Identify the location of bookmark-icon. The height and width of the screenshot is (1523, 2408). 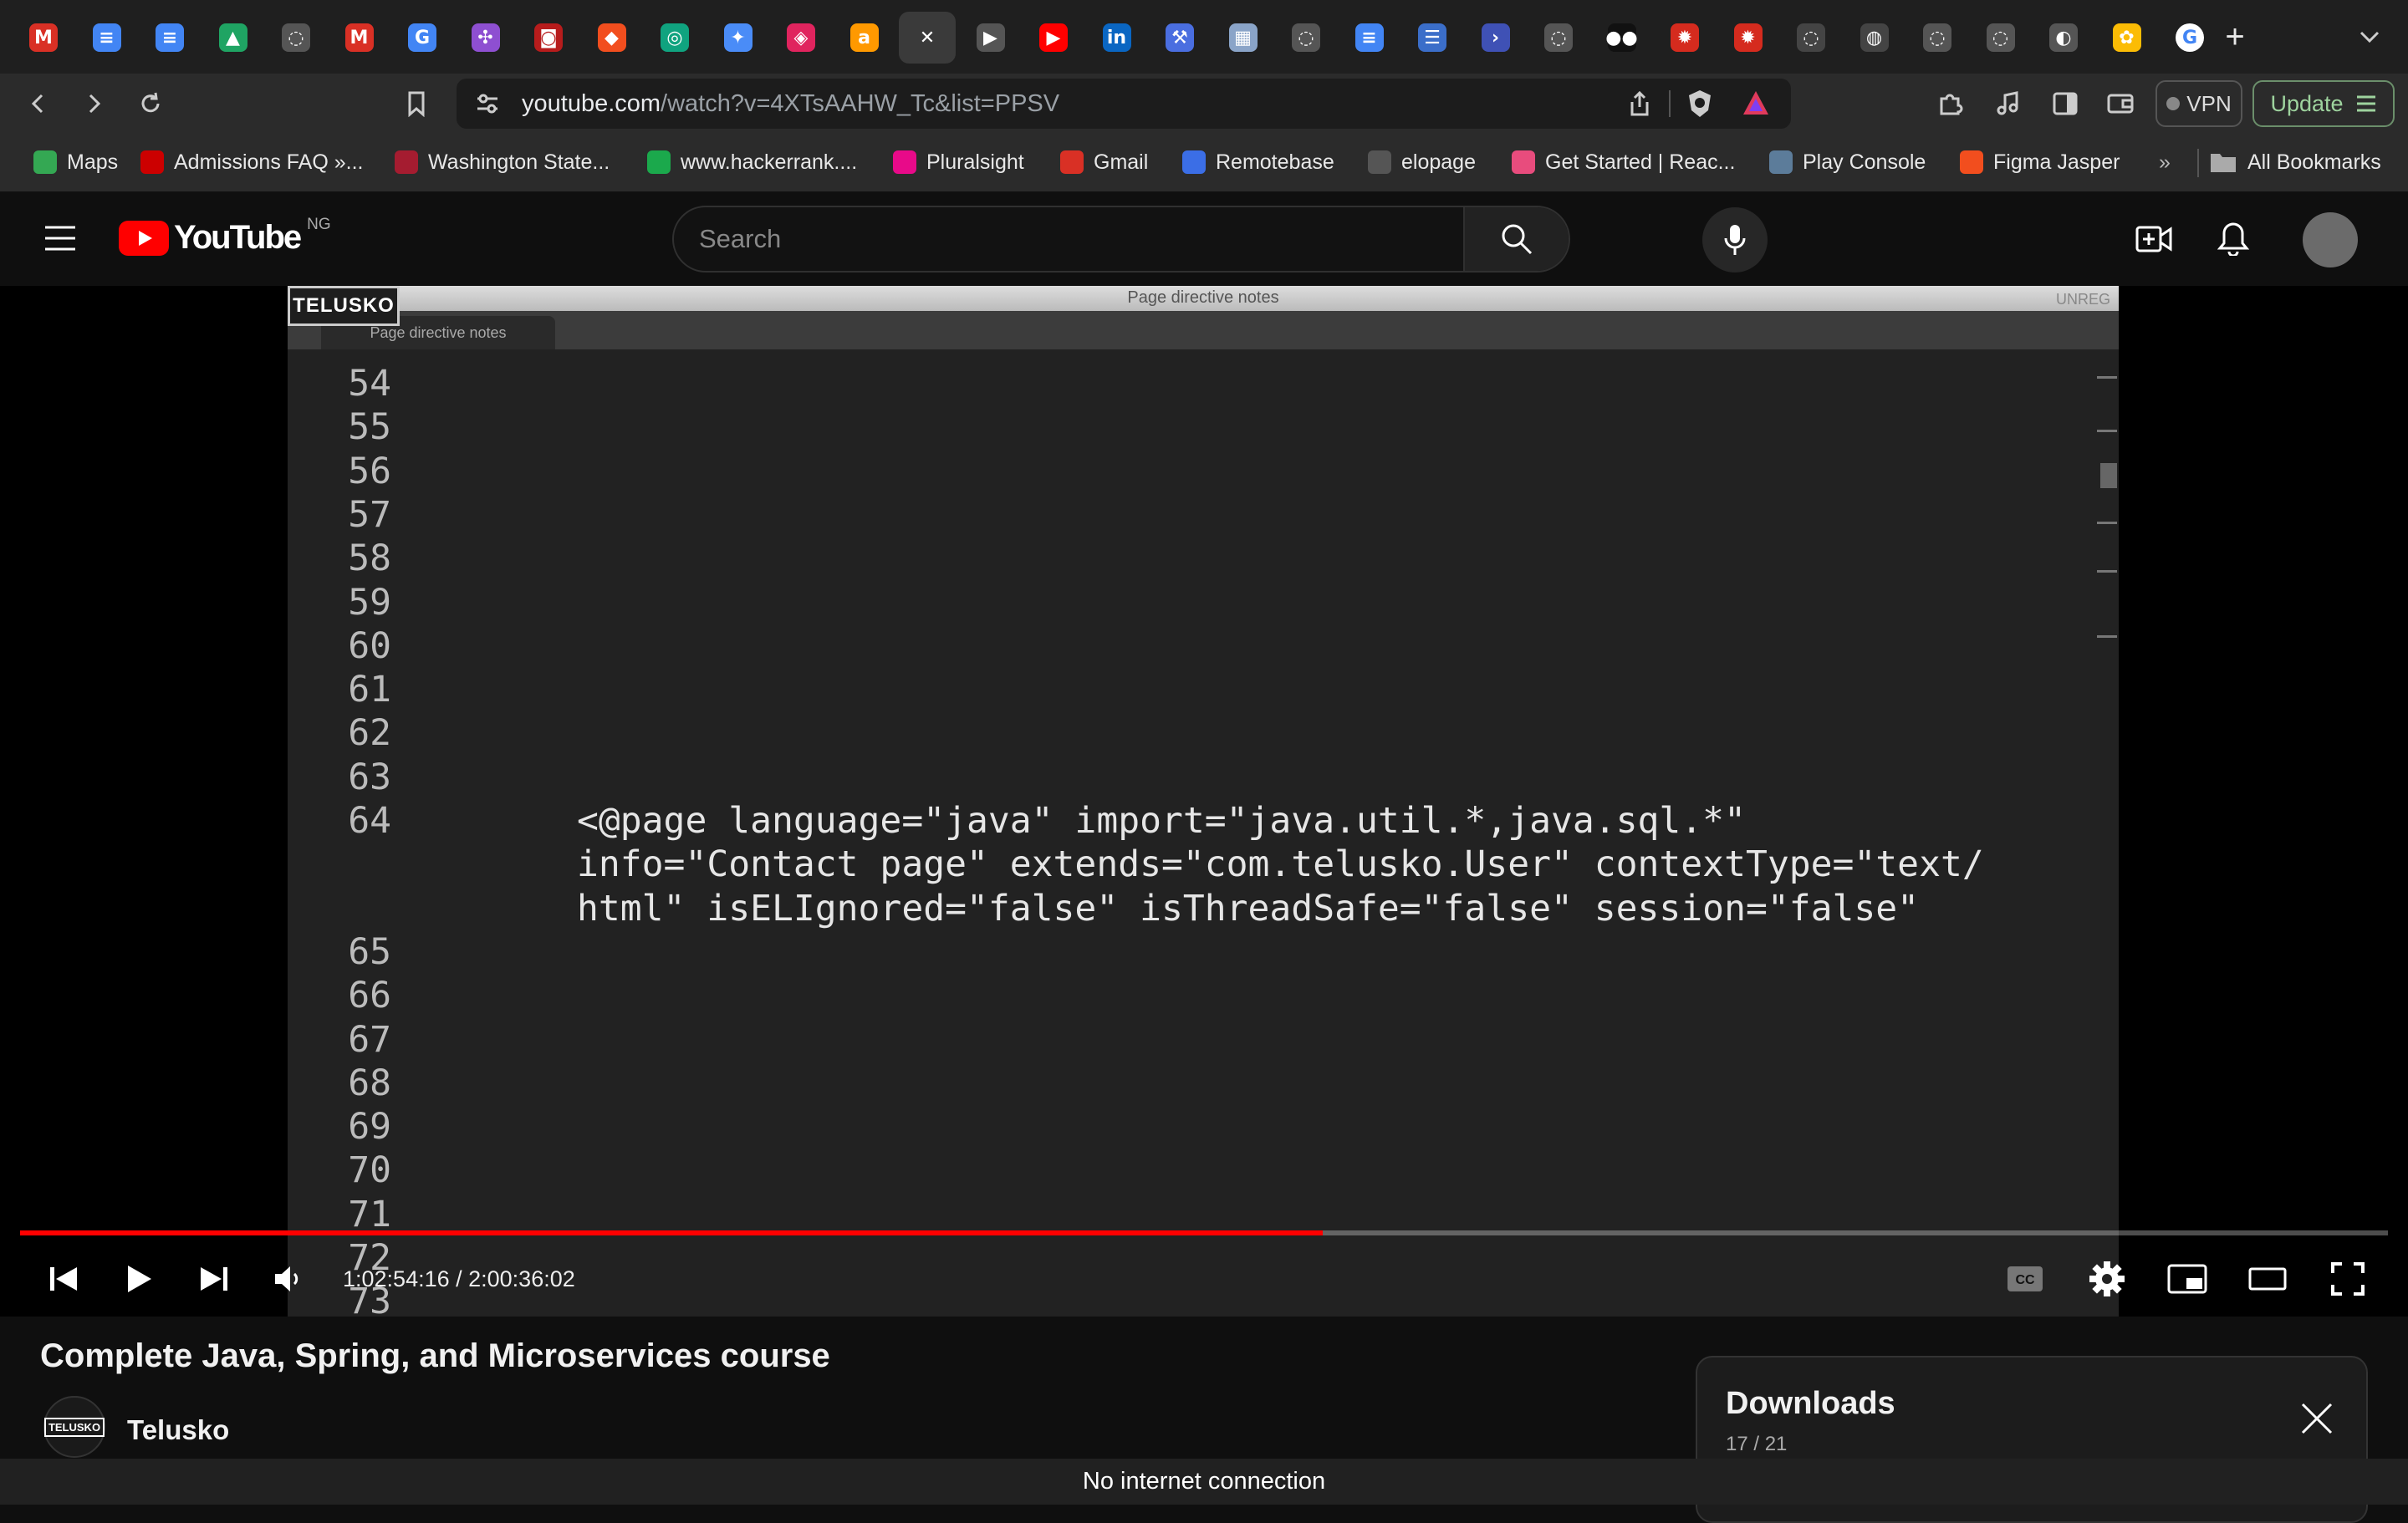
(416, 104).